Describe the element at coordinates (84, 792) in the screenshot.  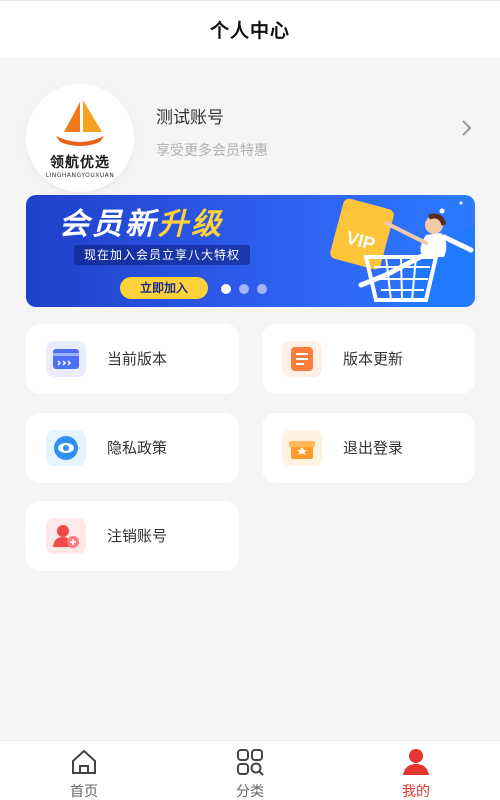
I see `tab-label: 首页` at that location.